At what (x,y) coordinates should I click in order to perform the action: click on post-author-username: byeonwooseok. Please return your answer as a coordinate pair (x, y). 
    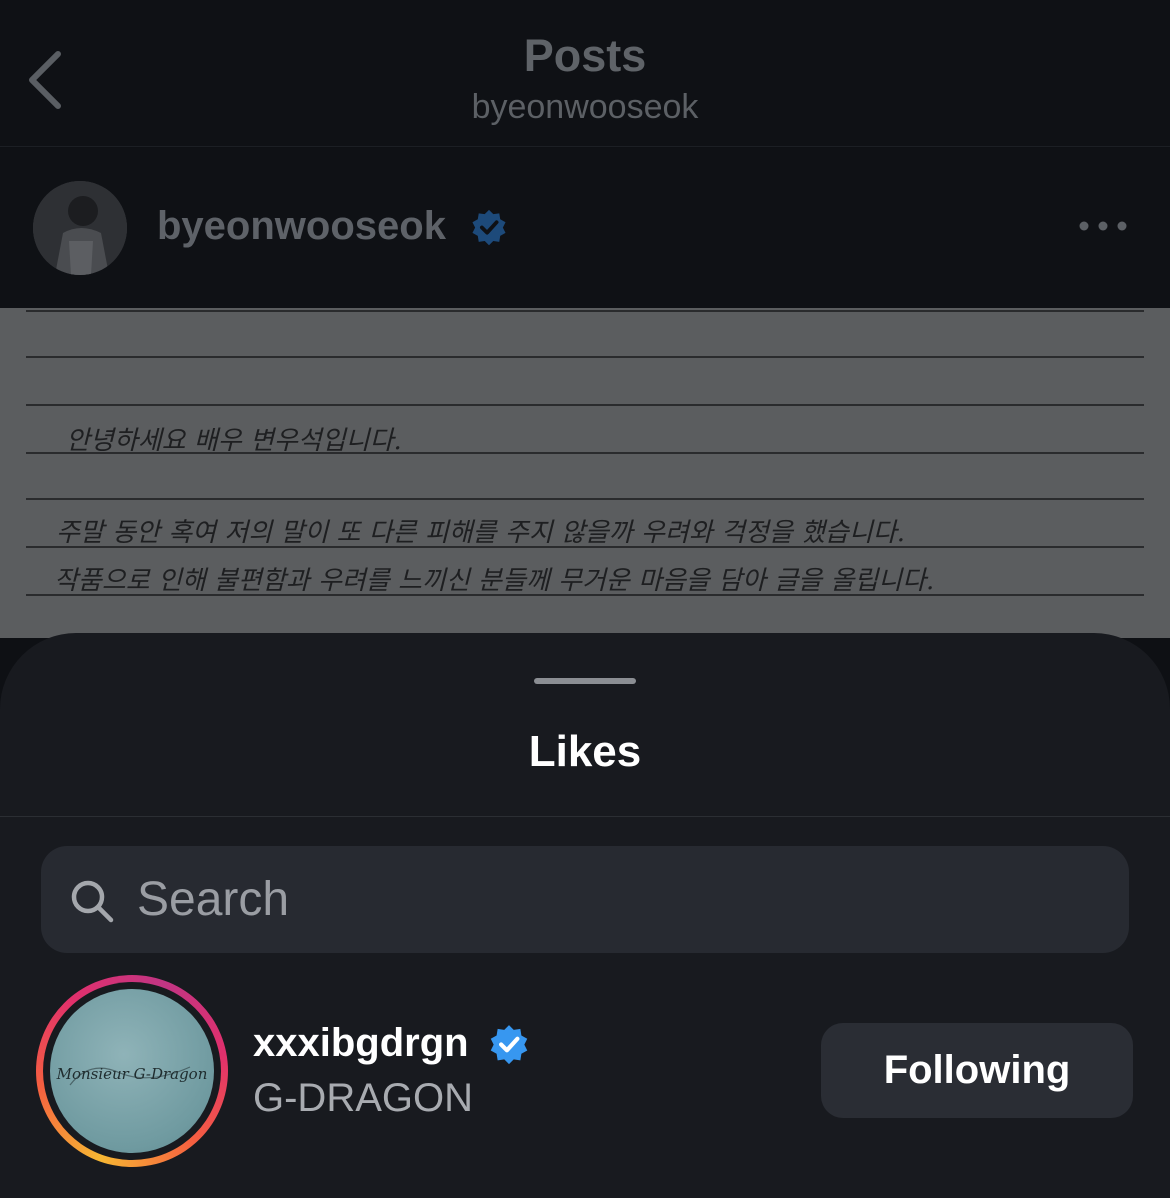
    Looking at the image, I should click on (301, 226).